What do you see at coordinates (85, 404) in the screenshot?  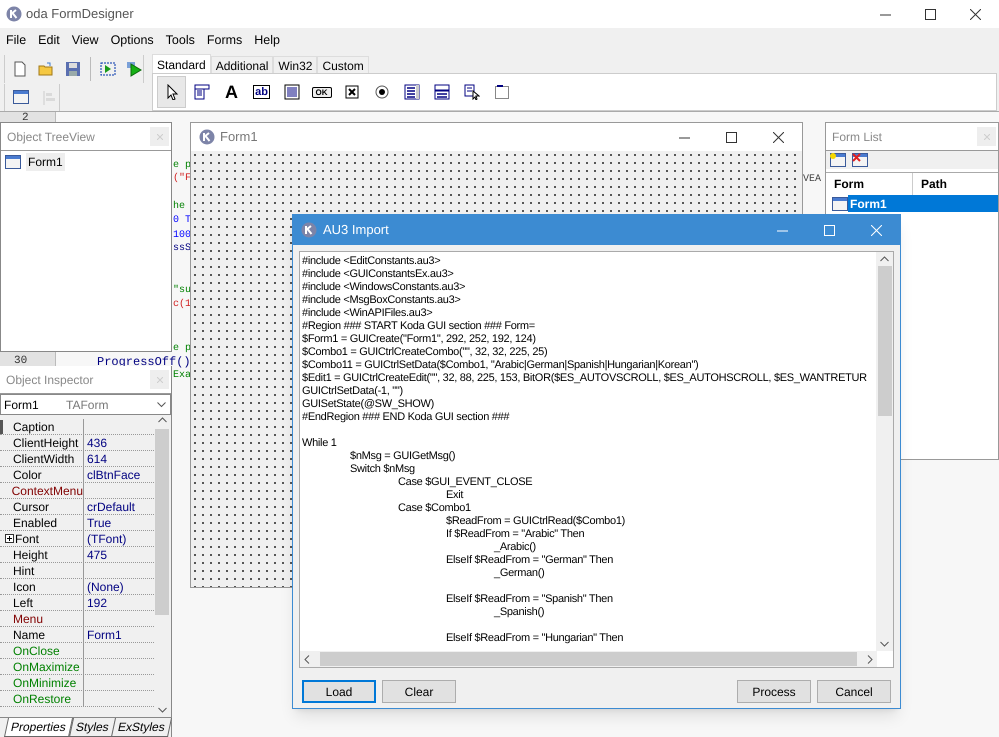 I see `object-combo-box: Form1 TAForm` at bounding box center [85, 404].